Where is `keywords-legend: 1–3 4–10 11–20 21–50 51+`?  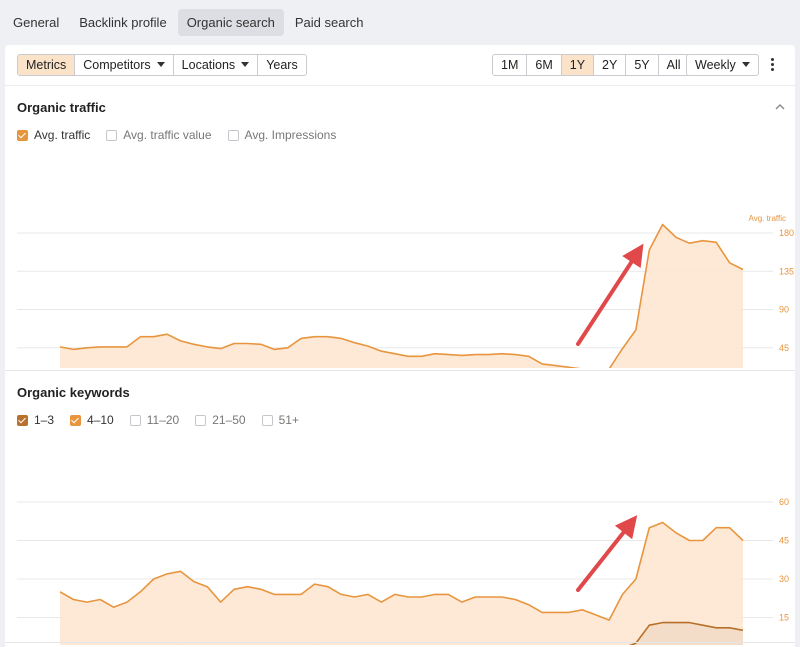 keywords-legend: 1–3 4–10 11–20 21–50 51+ is located at coordinates (166, 420).